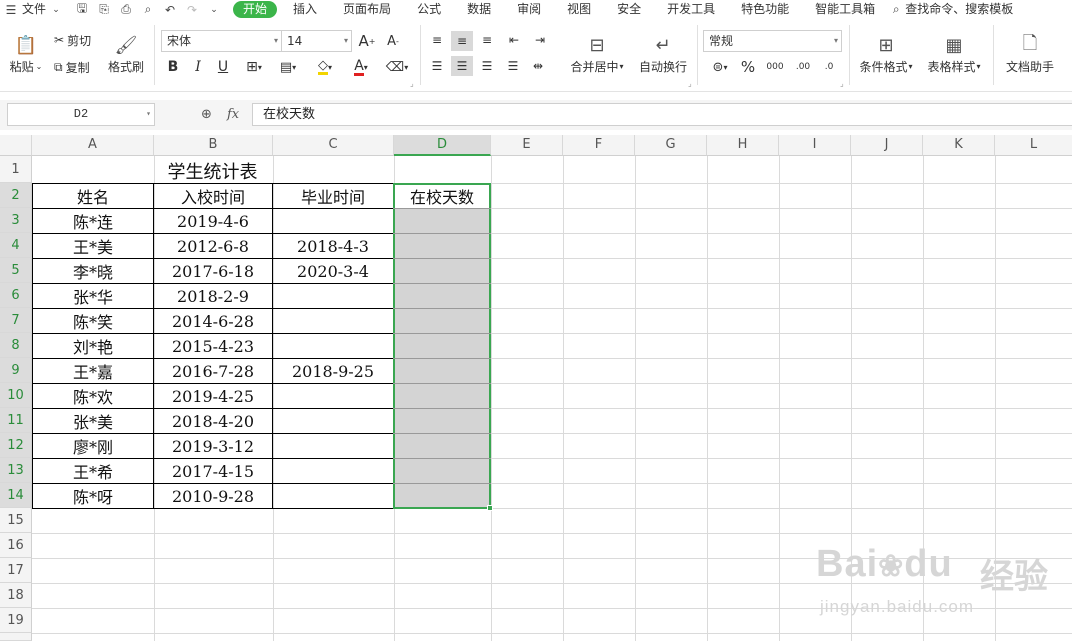  I want to click on cell-graduation-date: 2020-3-4, so click(333, 271).